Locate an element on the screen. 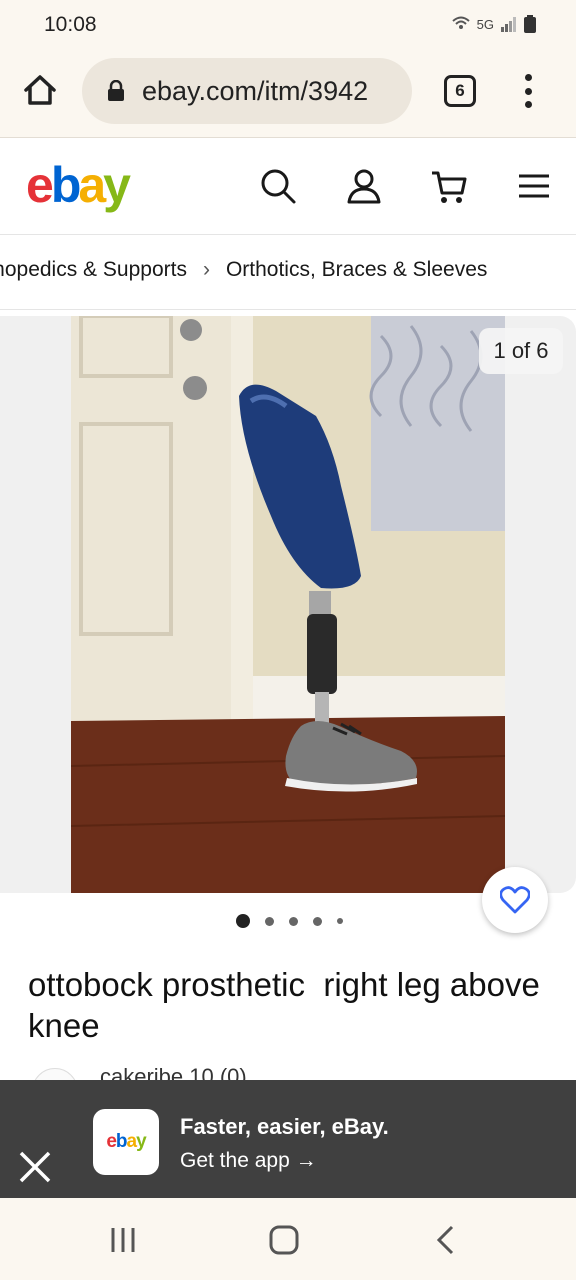  cart-icon is located at coordinates (449, 186).